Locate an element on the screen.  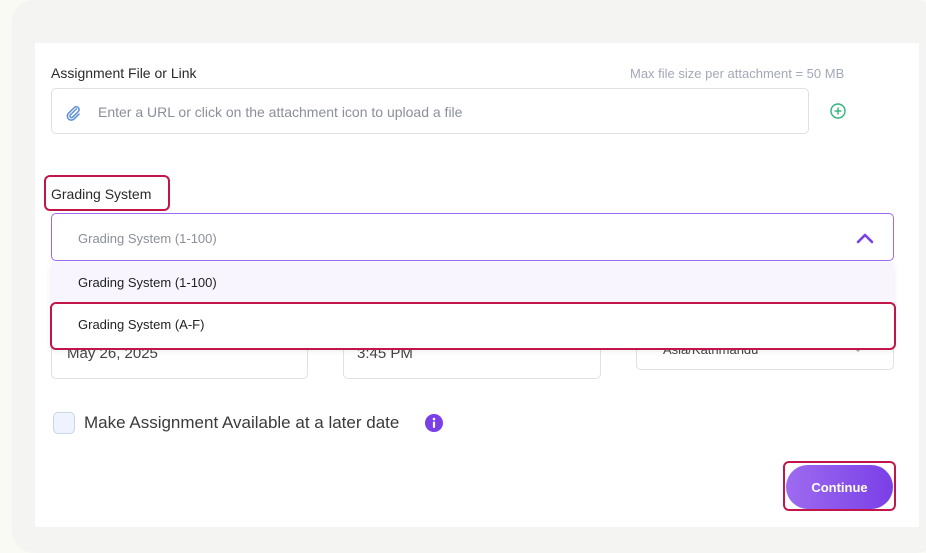
grading-select-placeholder: Grading System (1-100) is located at coordinates (147, 238).